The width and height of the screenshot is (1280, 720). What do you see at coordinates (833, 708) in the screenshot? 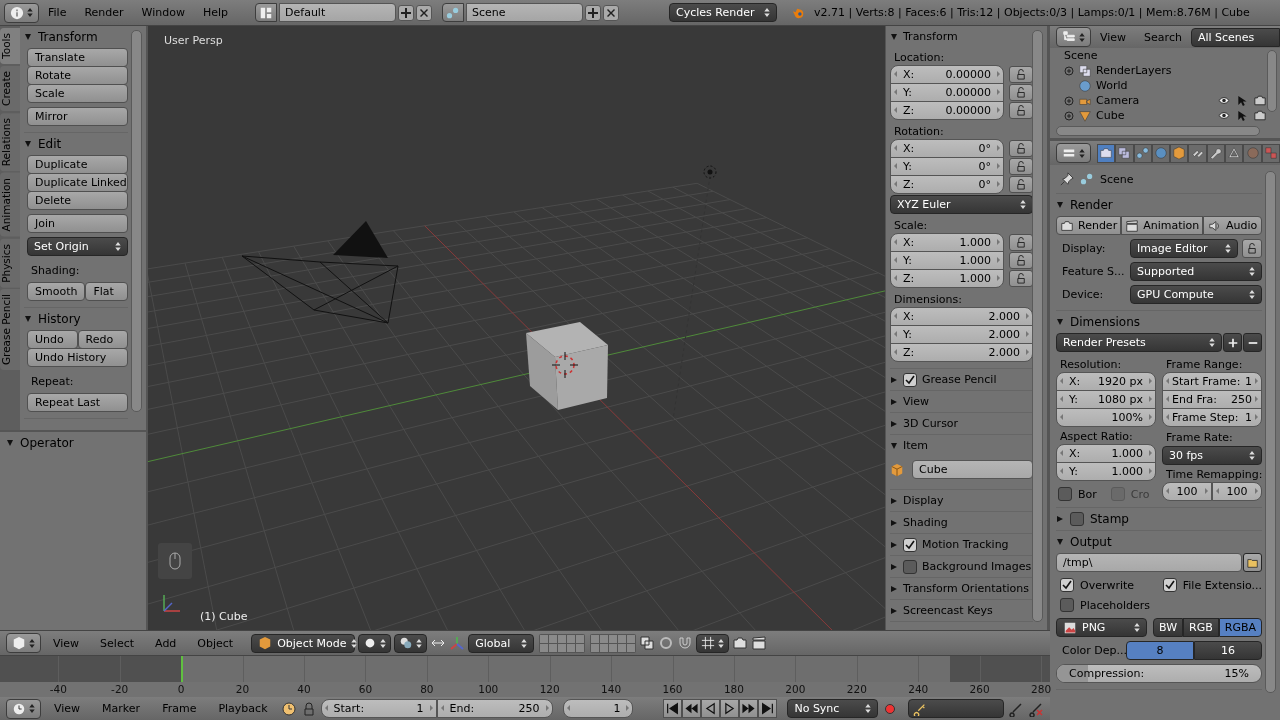
I see `sync-mode-dropdown: No Sync` at bounding box center [833, 708].